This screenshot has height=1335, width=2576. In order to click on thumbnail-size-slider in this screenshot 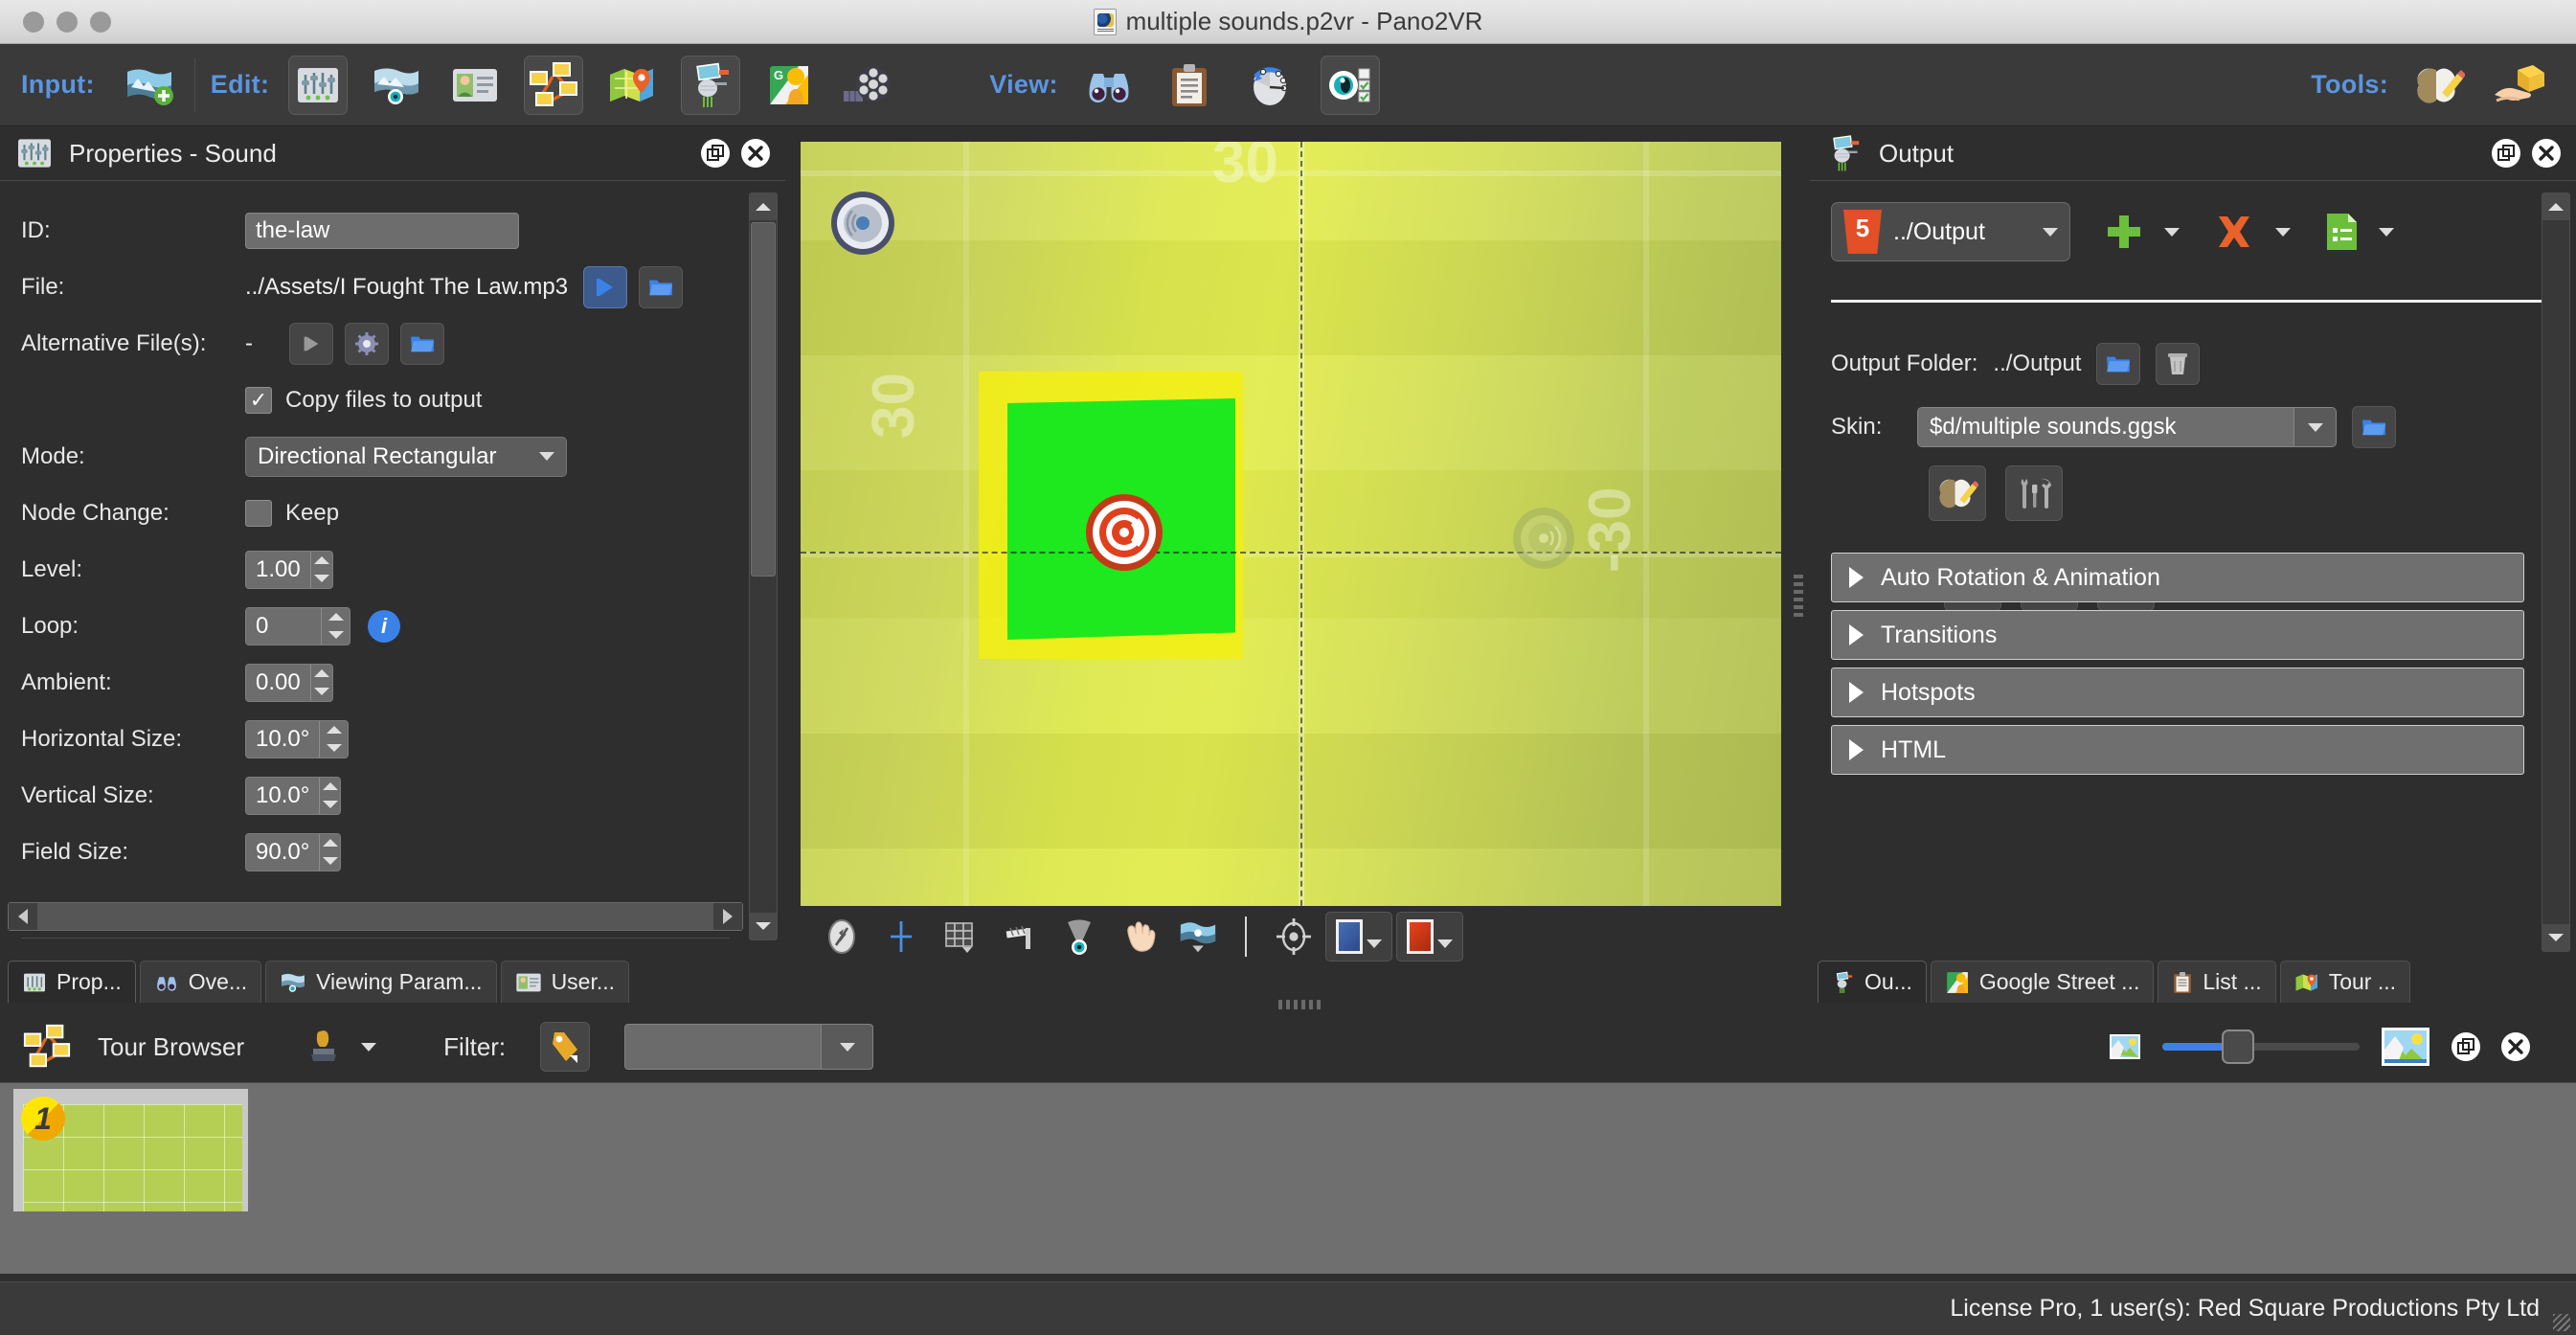, I will do `click(2261, 1047)`.